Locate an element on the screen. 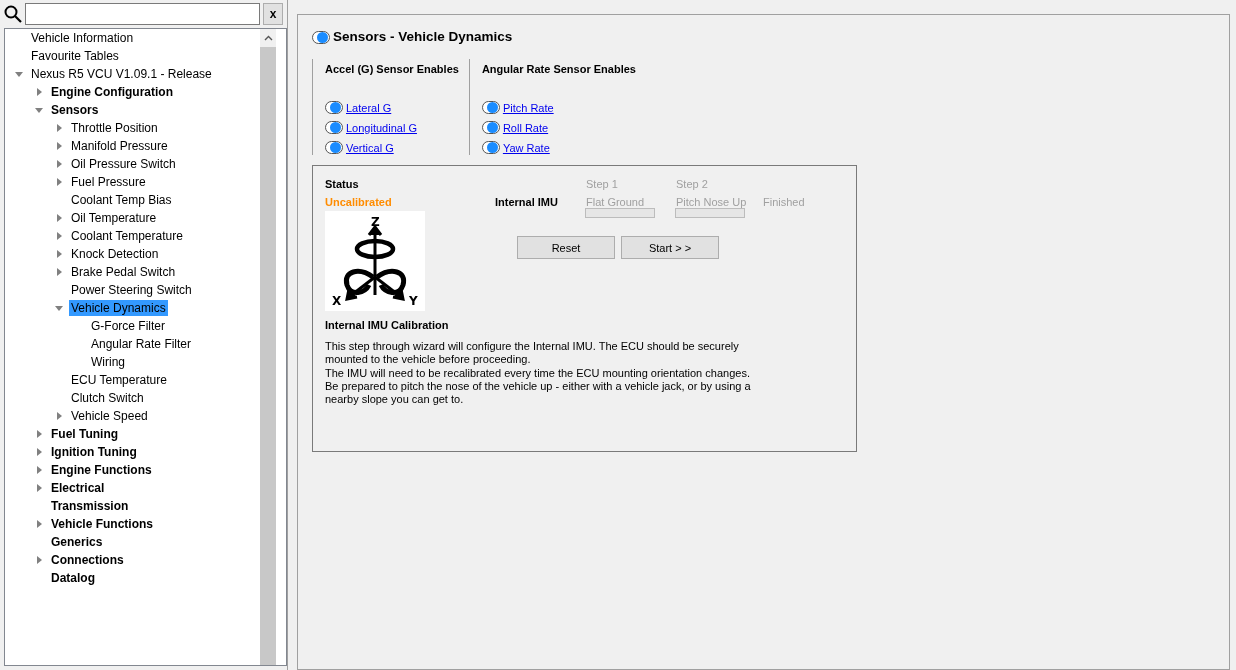  status-value: Uncalibrated is located at coordinates (359, 202).